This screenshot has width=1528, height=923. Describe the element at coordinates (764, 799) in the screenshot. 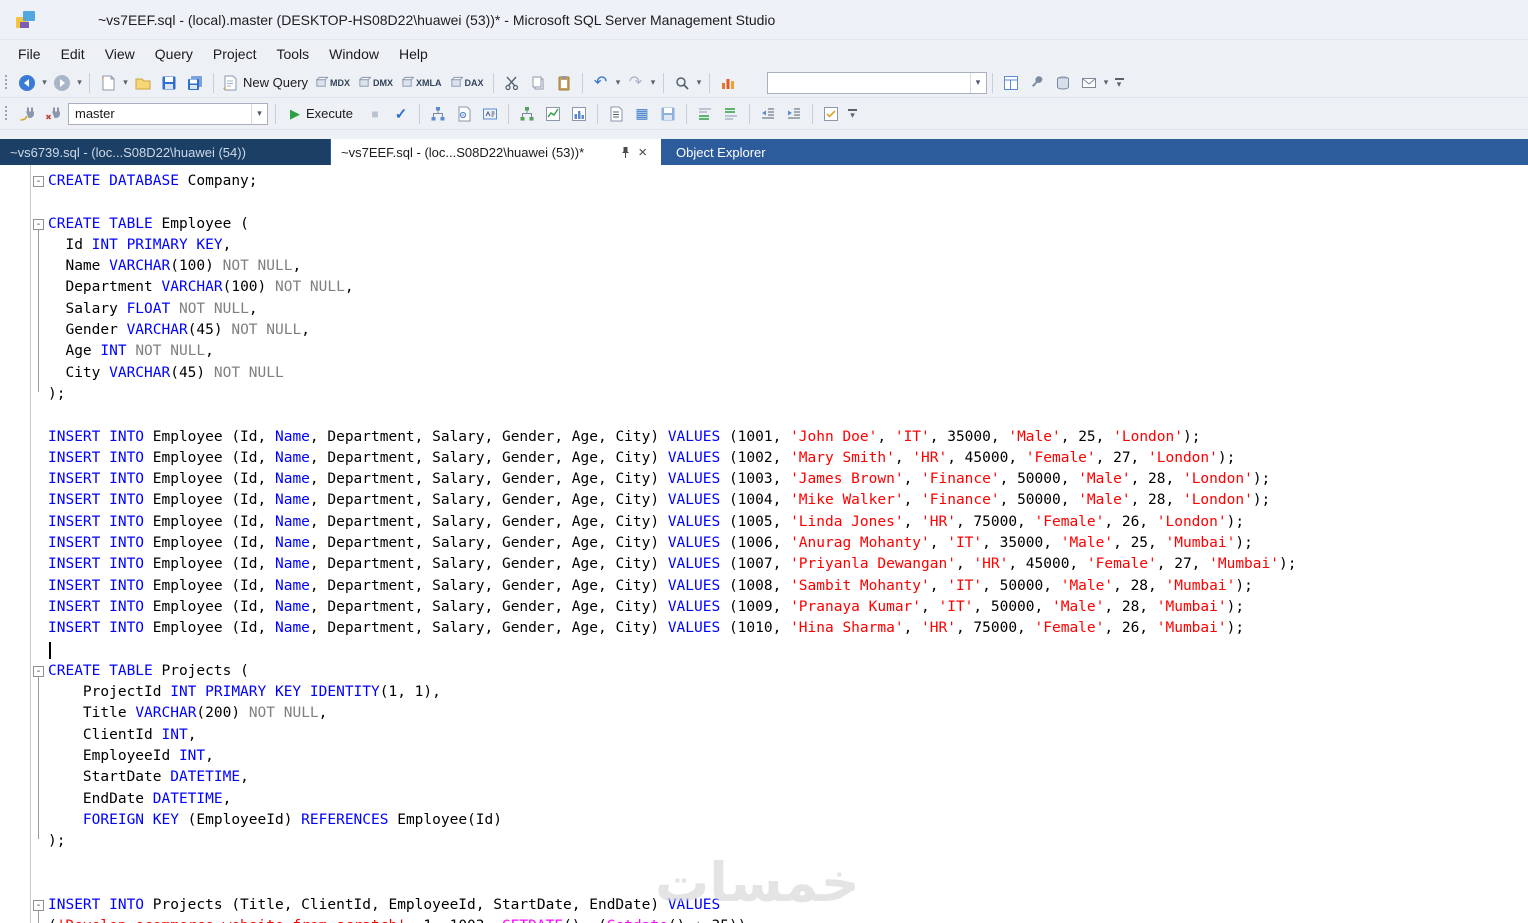

I see `code-line: EndDate DATETIME,` at that location.